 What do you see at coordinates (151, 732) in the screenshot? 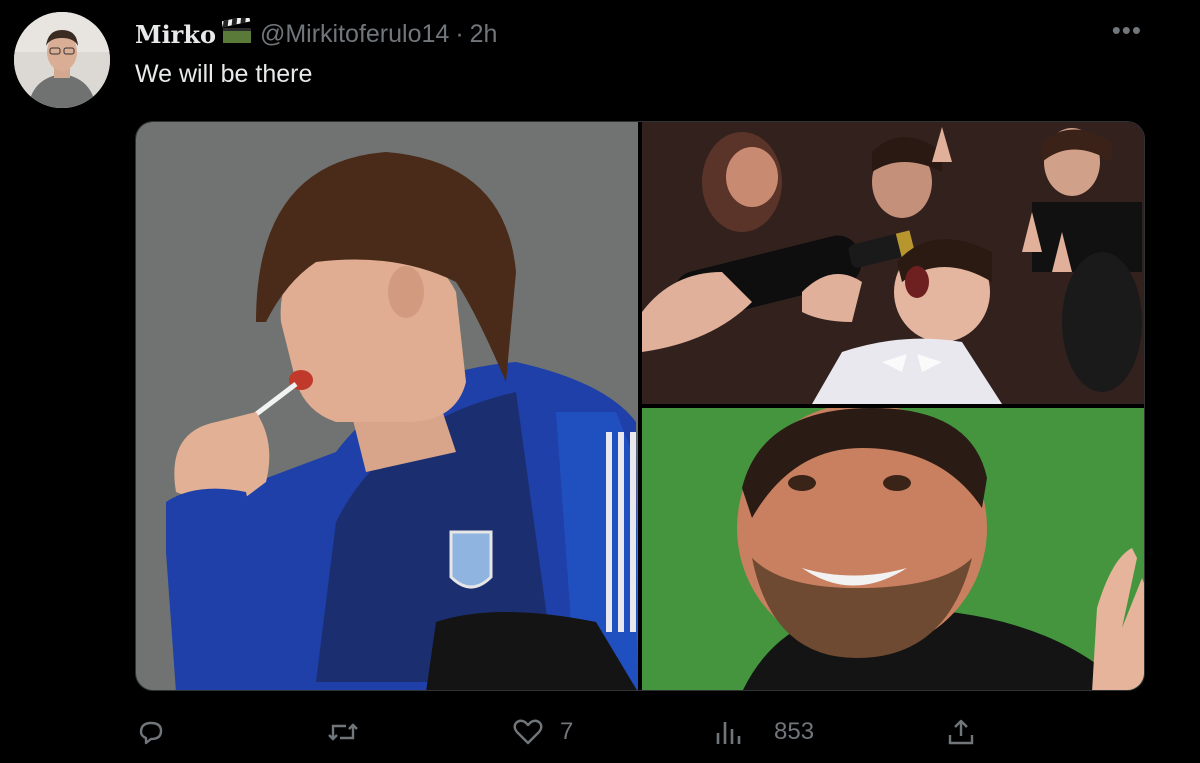
I see `reply-icon` at bounding box center [151, 732].